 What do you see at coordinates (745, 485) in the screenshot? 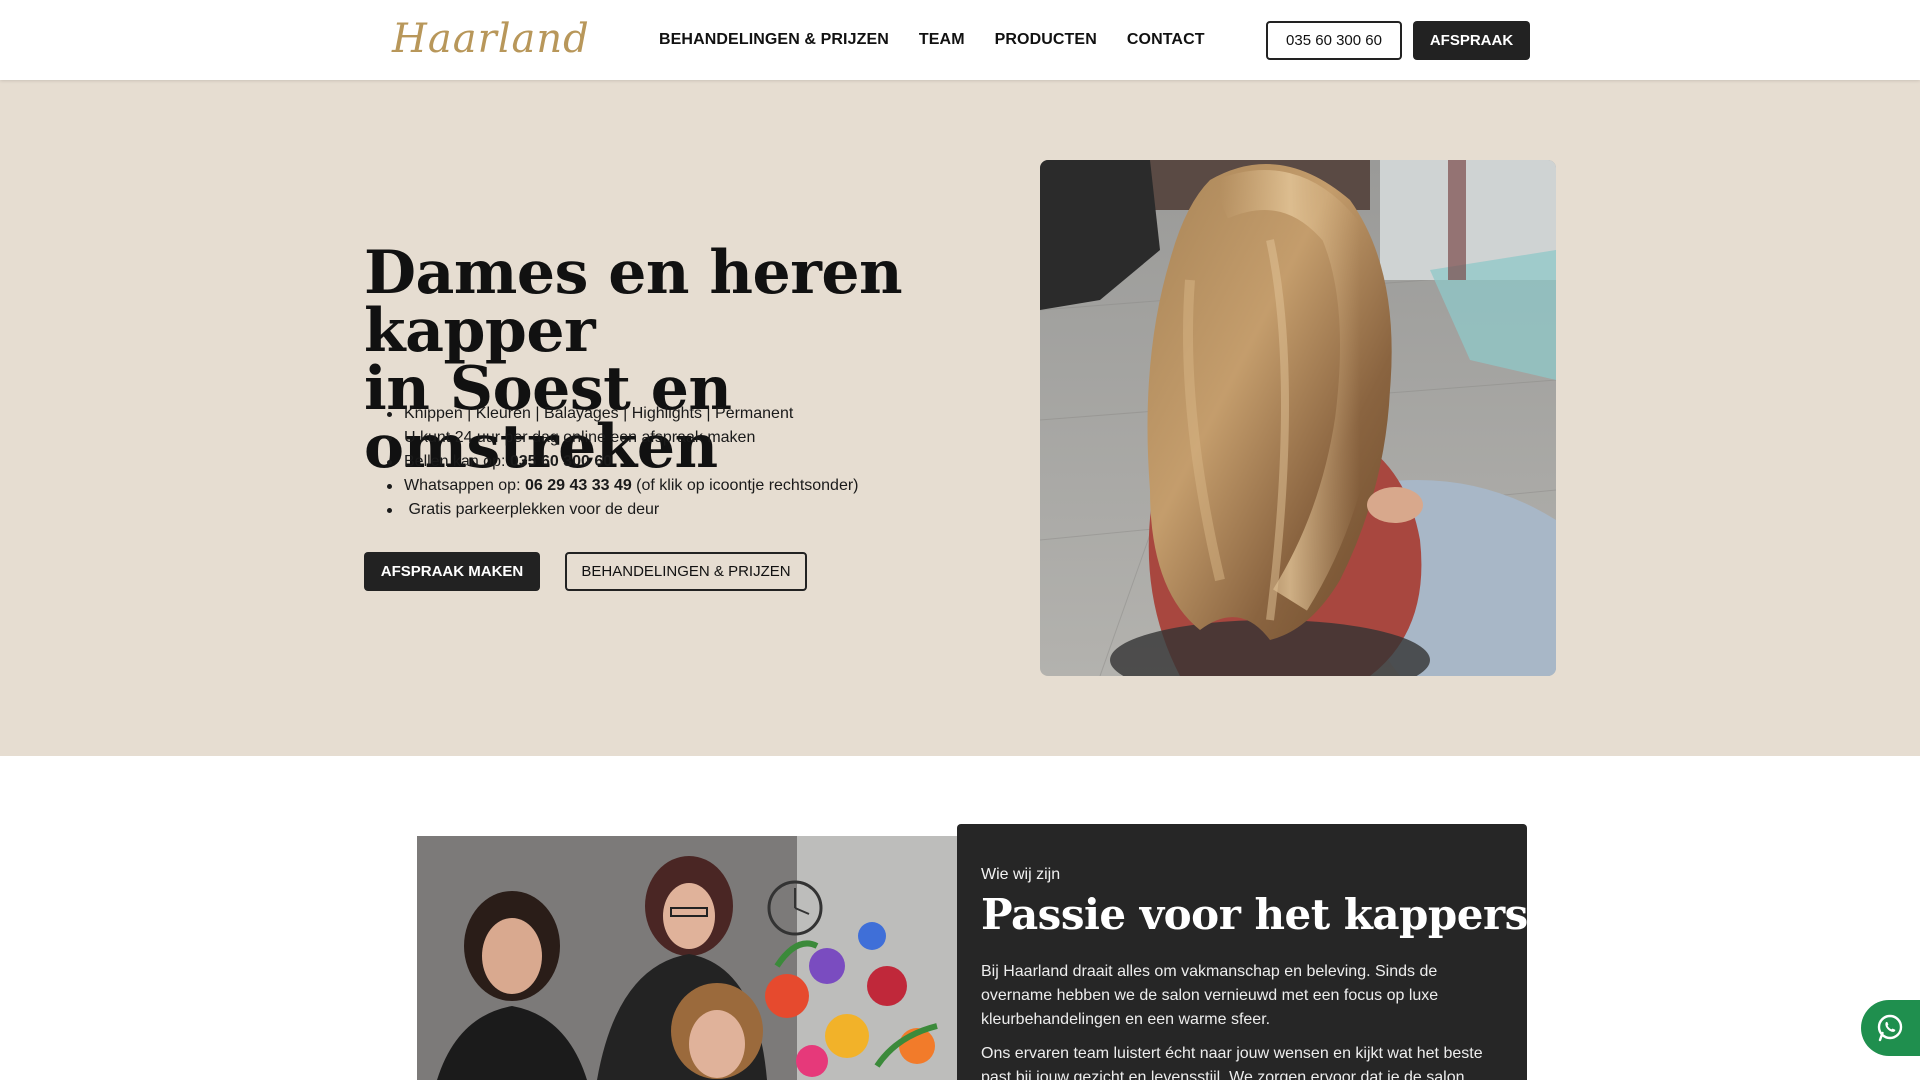
I see `whatsapp-hint: (of klik op icoontje rechtsonder)` at bounding box center [745, 485].